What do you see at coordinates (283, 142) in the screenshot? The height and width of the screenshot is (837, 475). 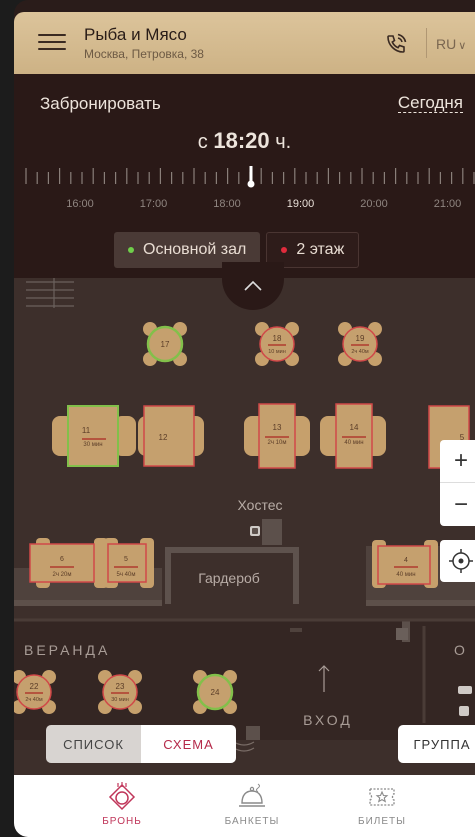 I see `time-suffix: ч.` at bounding box center [283, 142].